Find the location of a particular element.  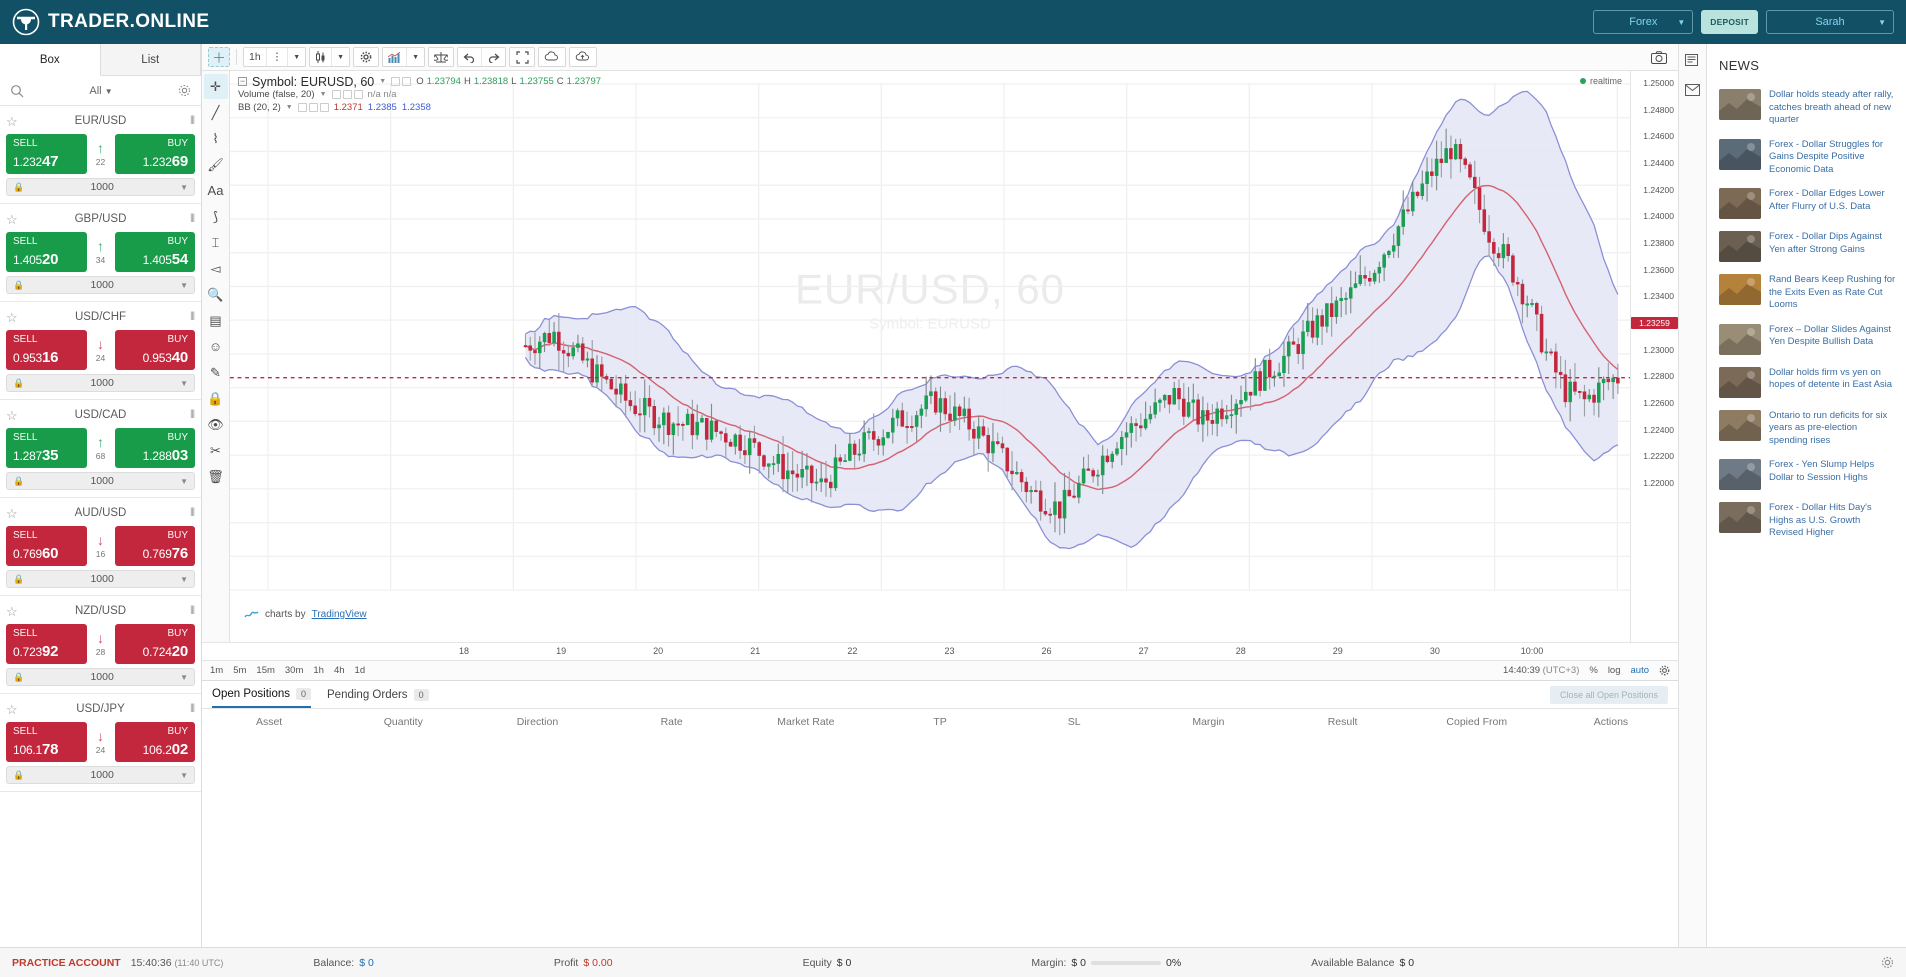

crosshair-tool-icon: ✛ is located at coordinates (215, 86).